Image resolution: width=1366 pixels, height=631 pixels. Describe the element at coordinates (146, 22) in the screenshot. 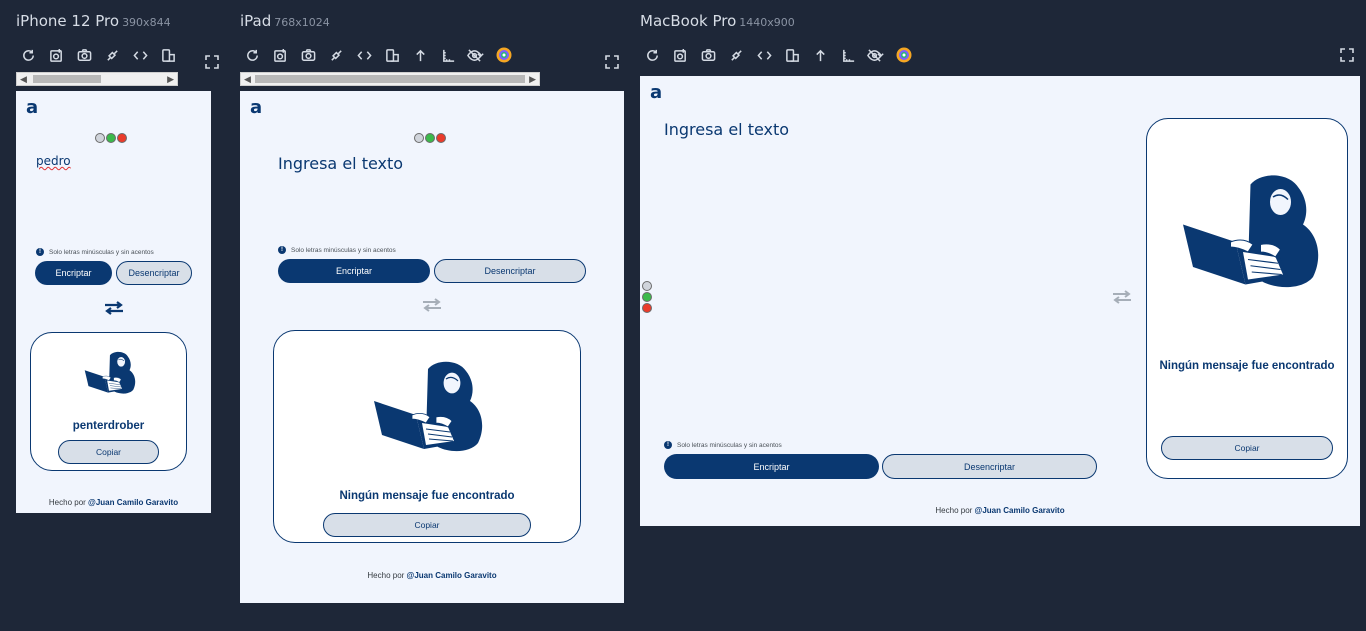

I see `device-size: 390x844` at that location.